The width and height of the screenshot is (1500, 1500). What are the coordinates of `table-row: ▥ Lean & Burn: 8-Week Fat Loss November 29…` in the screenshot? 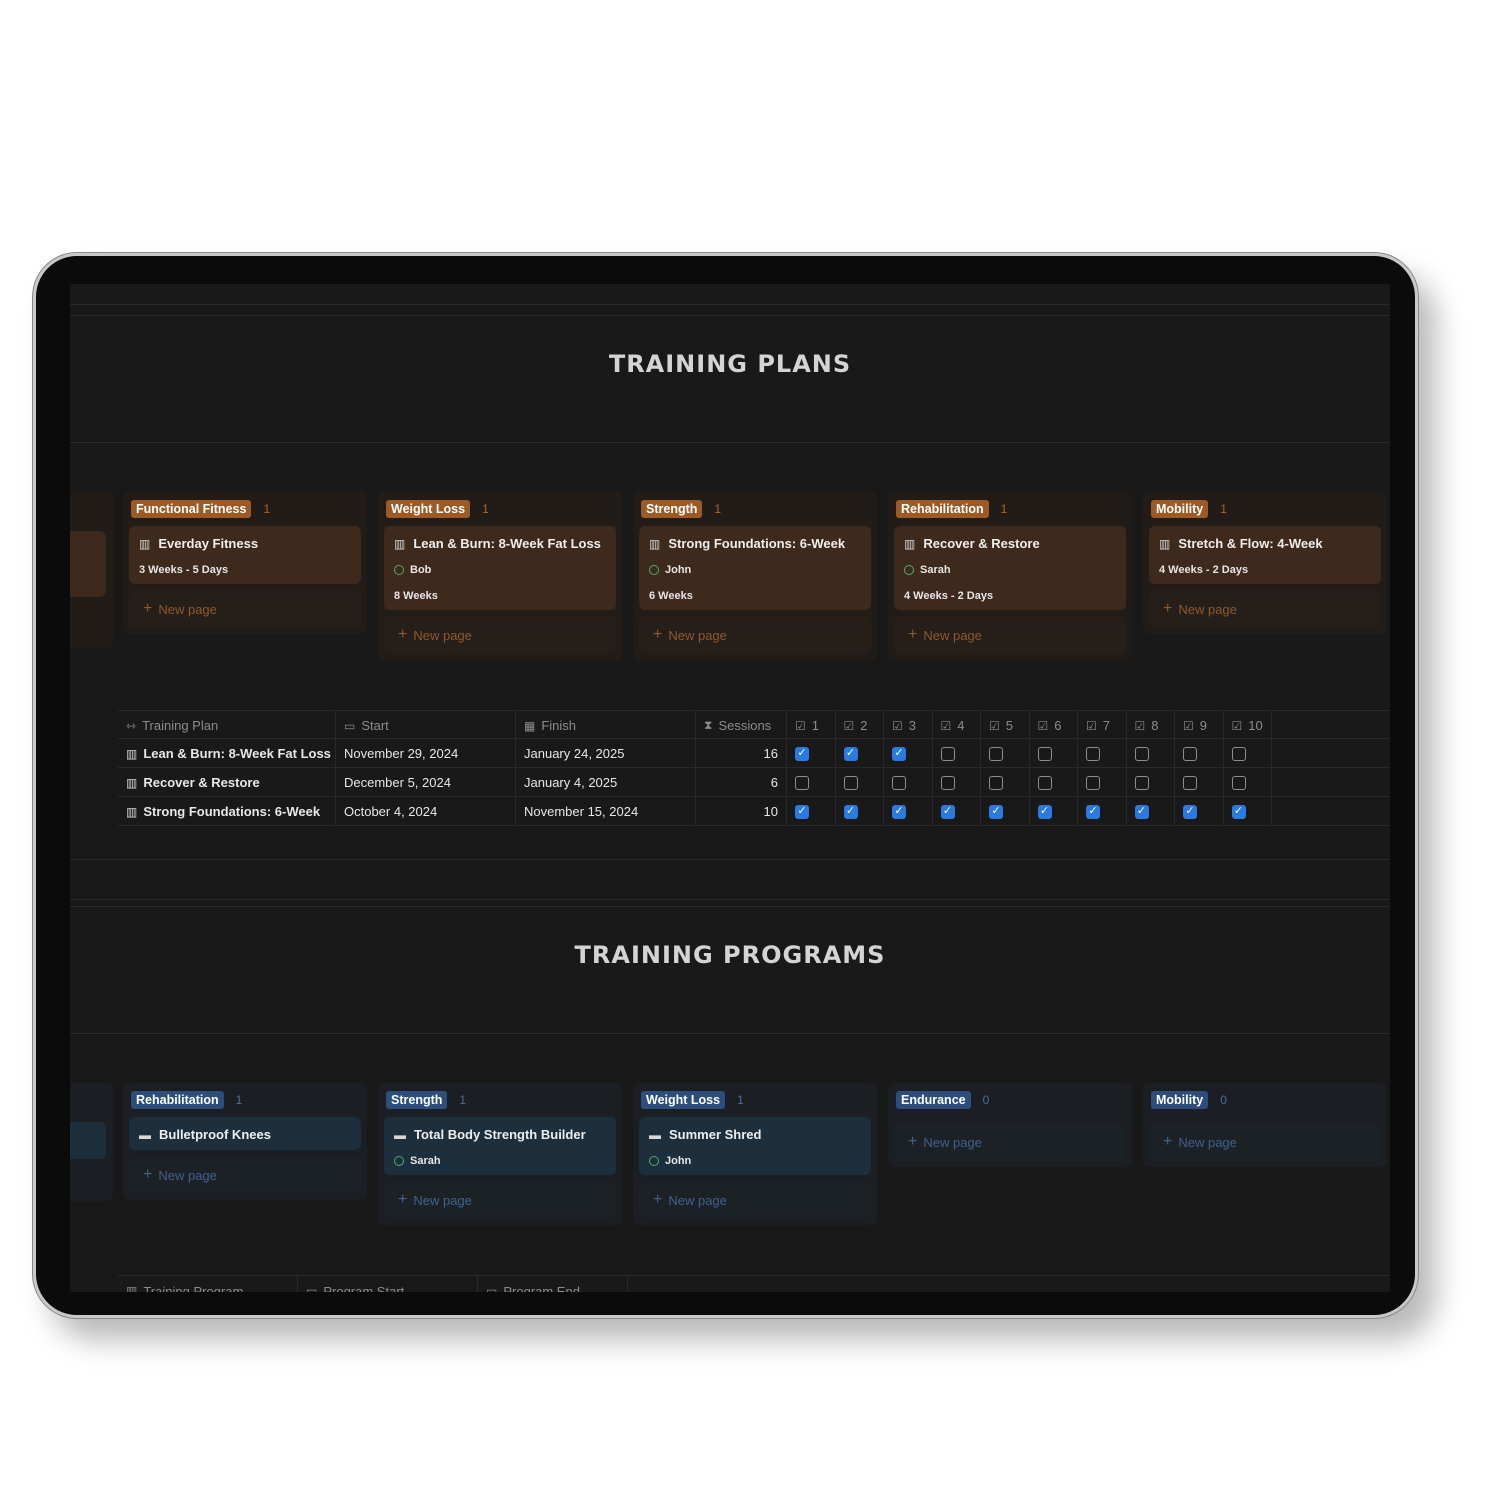 It's located at (754, 753).